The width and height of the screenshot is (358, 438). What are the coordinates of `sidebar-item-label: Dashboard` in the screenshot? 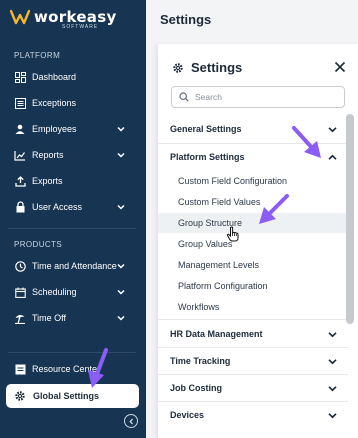 It's located at (54, 77).